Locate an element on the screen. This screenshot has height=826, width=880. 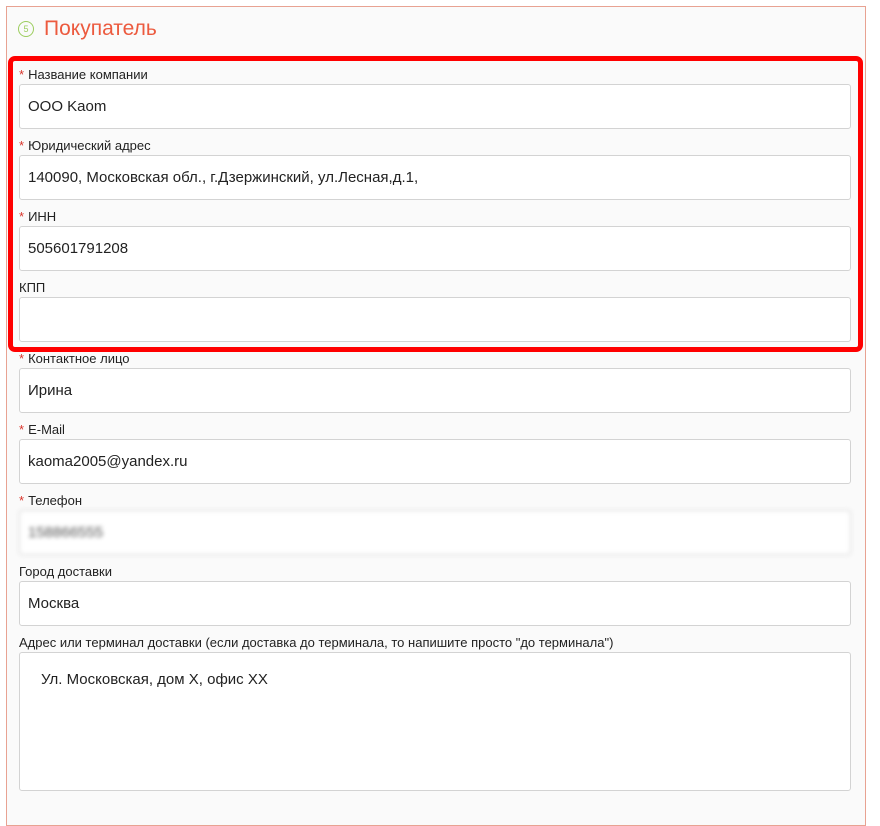
email-label-text: E-Mail is located at coordinates (46, 429).